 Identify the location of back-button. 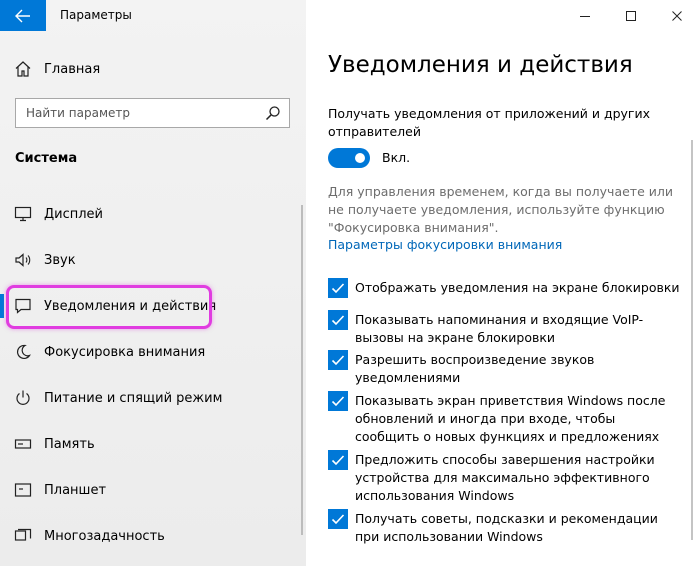
(23, 15).